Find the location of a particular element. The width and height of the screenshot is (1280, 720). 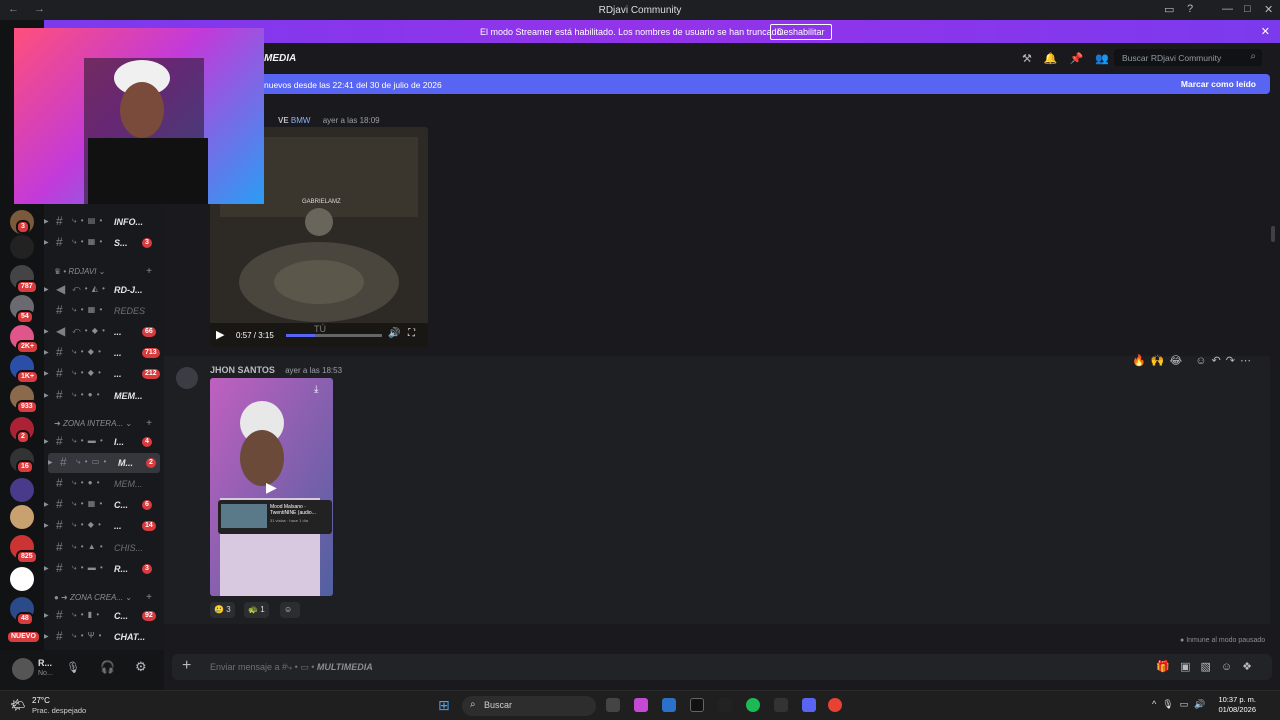

video-progress-bar is located at coordinates (334, 335).